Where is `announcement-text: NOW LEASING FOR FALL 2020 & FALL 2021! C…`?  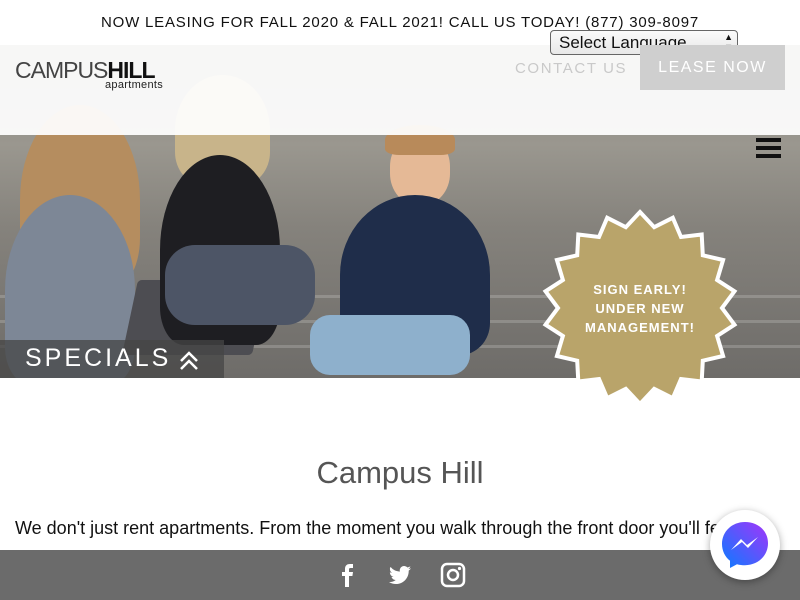 announcement-text: NOW LEASING FOR FALL 2020 & FALL 2021! C… is located at coordinates (400, 22).